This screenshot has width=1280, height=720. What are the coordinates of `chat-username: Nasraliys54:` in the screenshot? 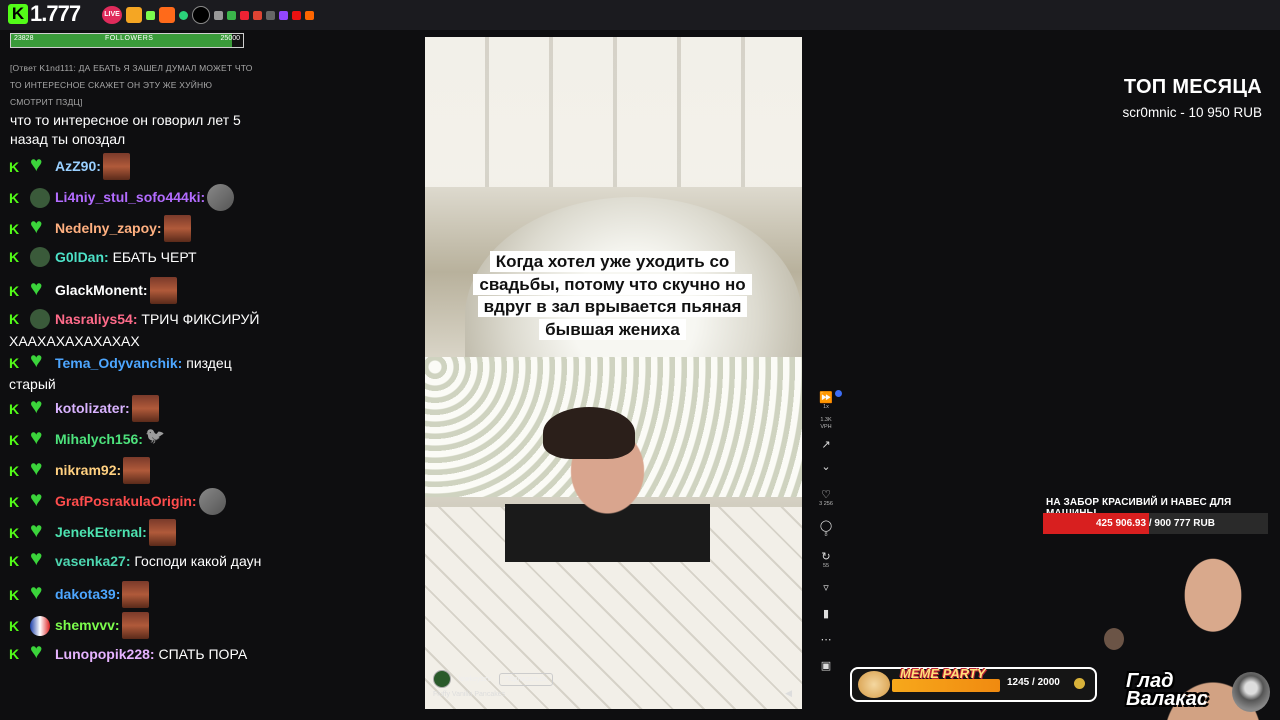 It's located at (96, 319).